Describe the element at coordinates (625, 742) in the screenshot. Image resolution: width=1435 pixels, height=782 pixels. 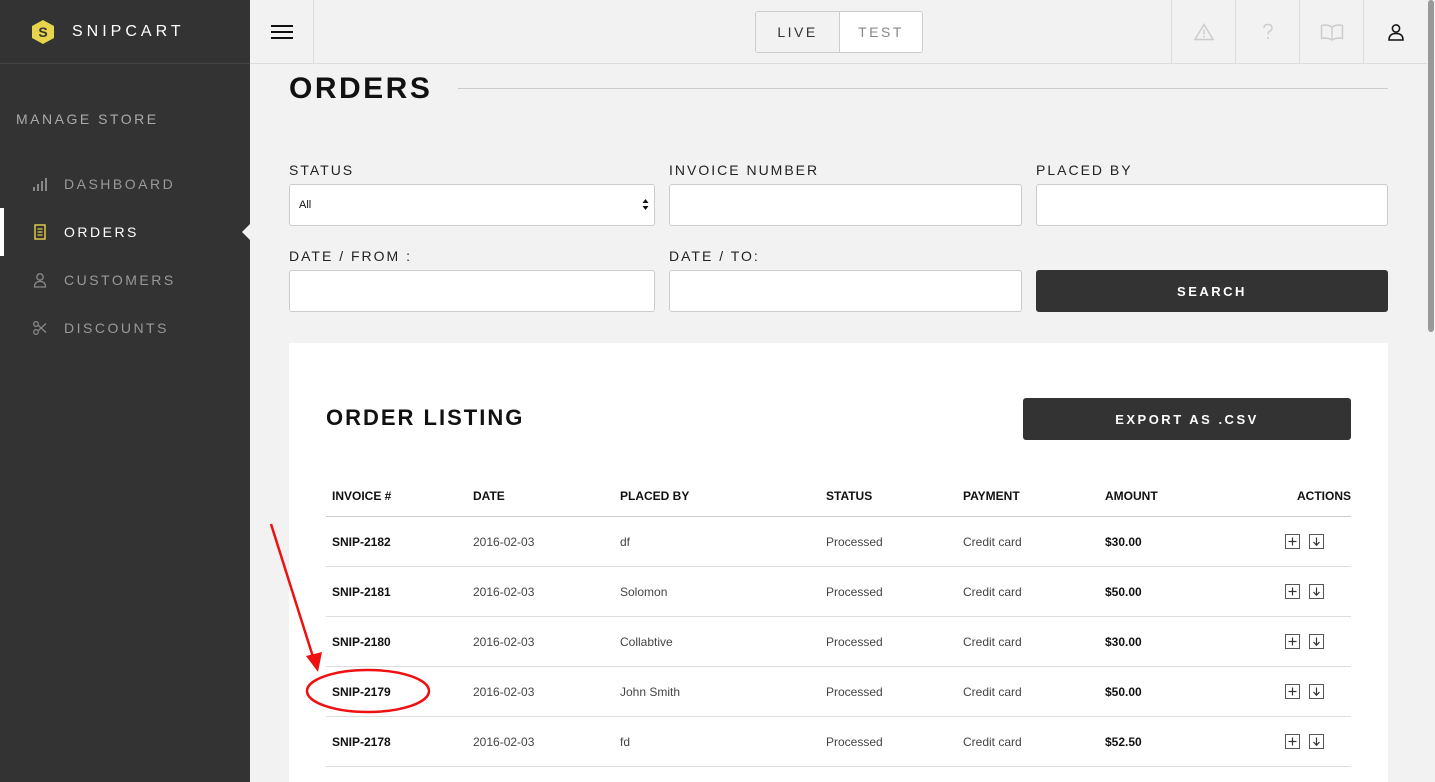
I see `cell-placed-by: fd` at that location.